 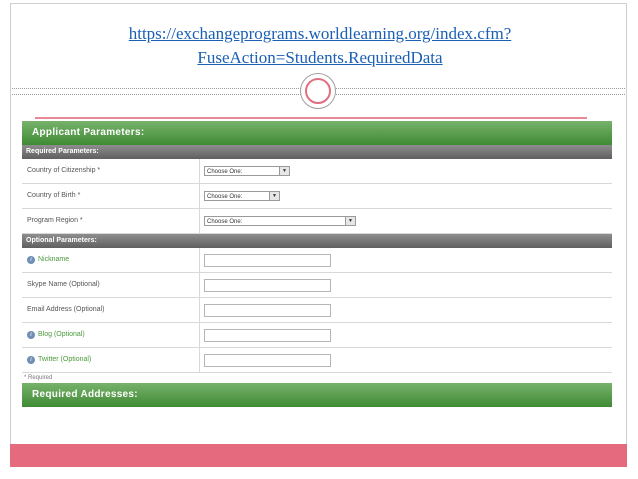 I want to click on ornament-circle, so click(x=318, y=91).